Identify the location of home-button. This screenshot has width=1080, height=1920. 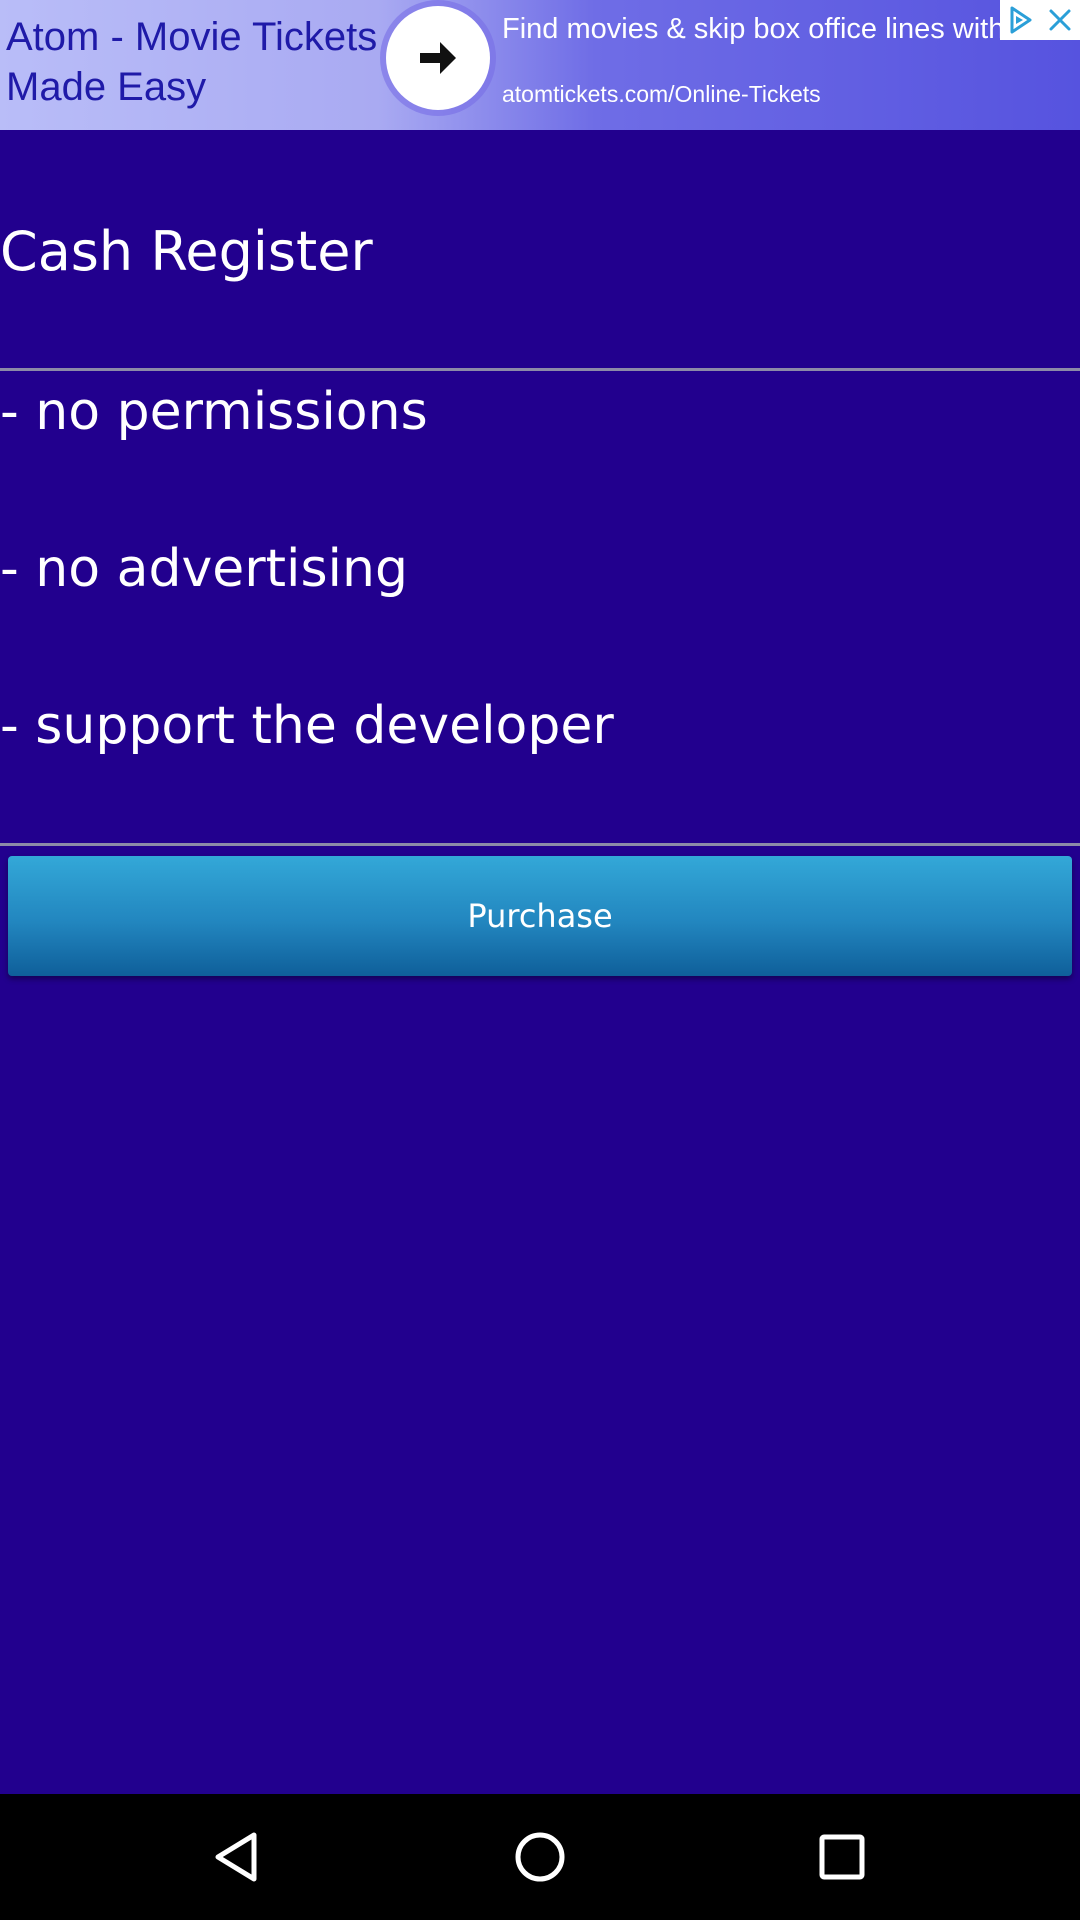
(540, 1857).